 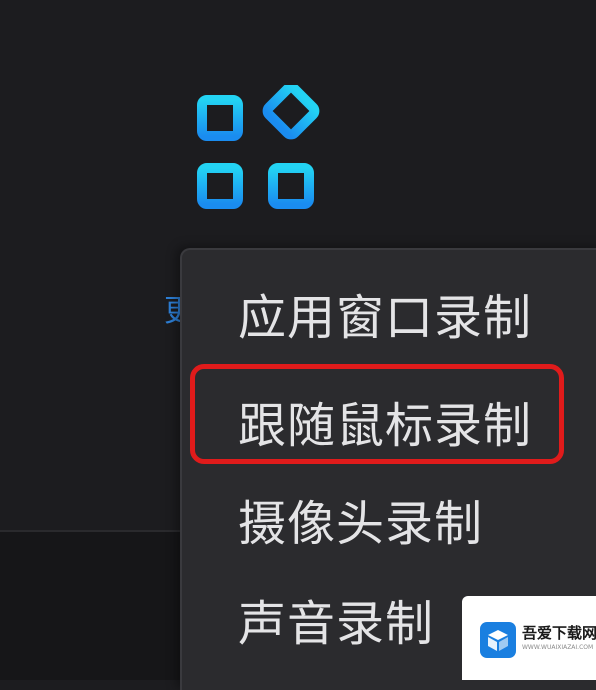 What do you see at coordinates (559, 633) in the screenshot?
I see `watermark-title: 吾爱下载网` at bounding box center [559, 633].